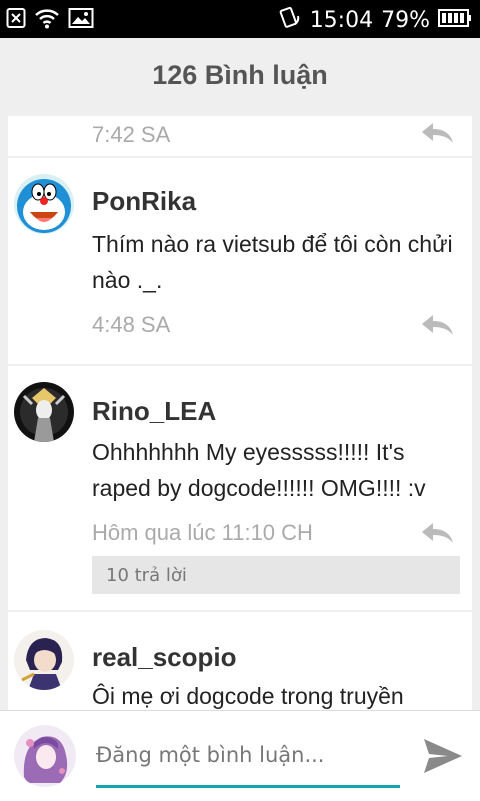  I want to click on rotate-lock-icon, so click(290, 20).